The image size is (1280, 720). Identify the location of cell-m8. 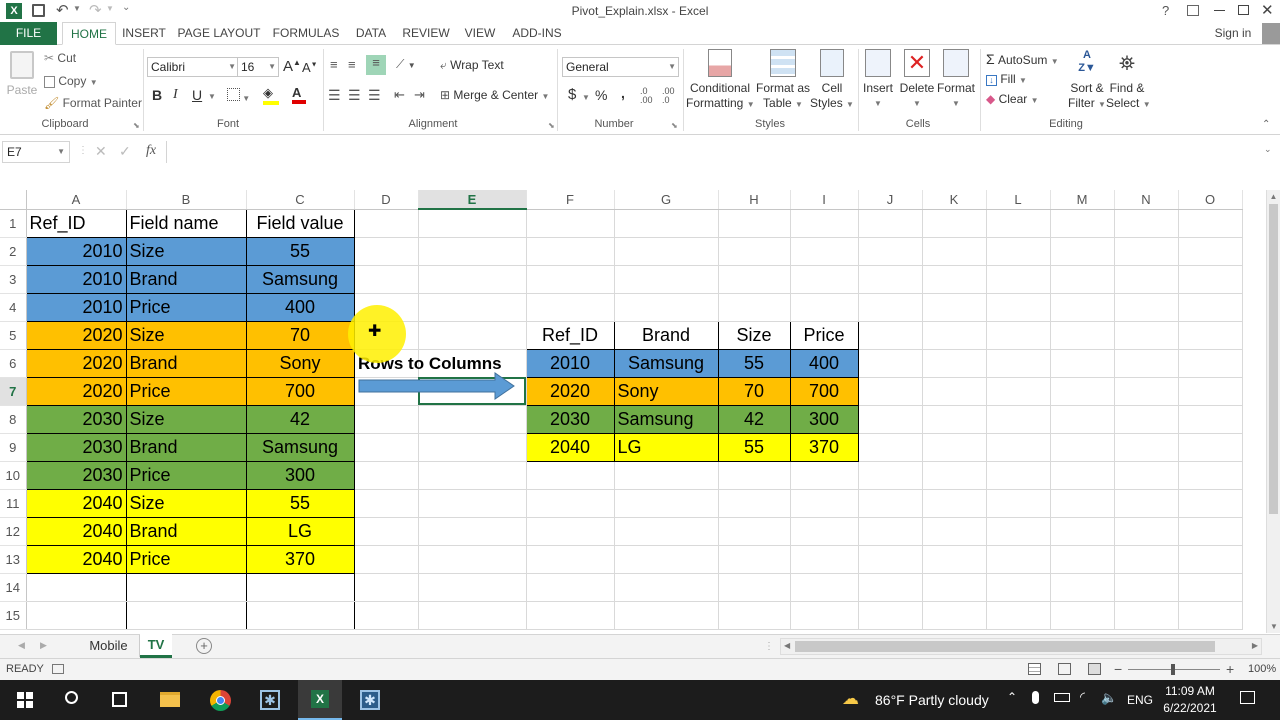
(1082, 419).